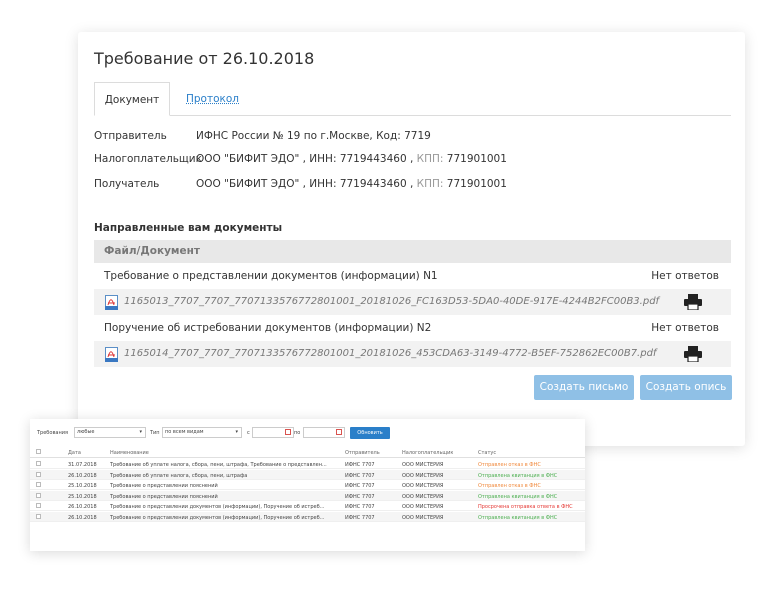 This screenshot has width=776, height=589. I want to click on type-select: по всем видам ▾, so click(202, 432).